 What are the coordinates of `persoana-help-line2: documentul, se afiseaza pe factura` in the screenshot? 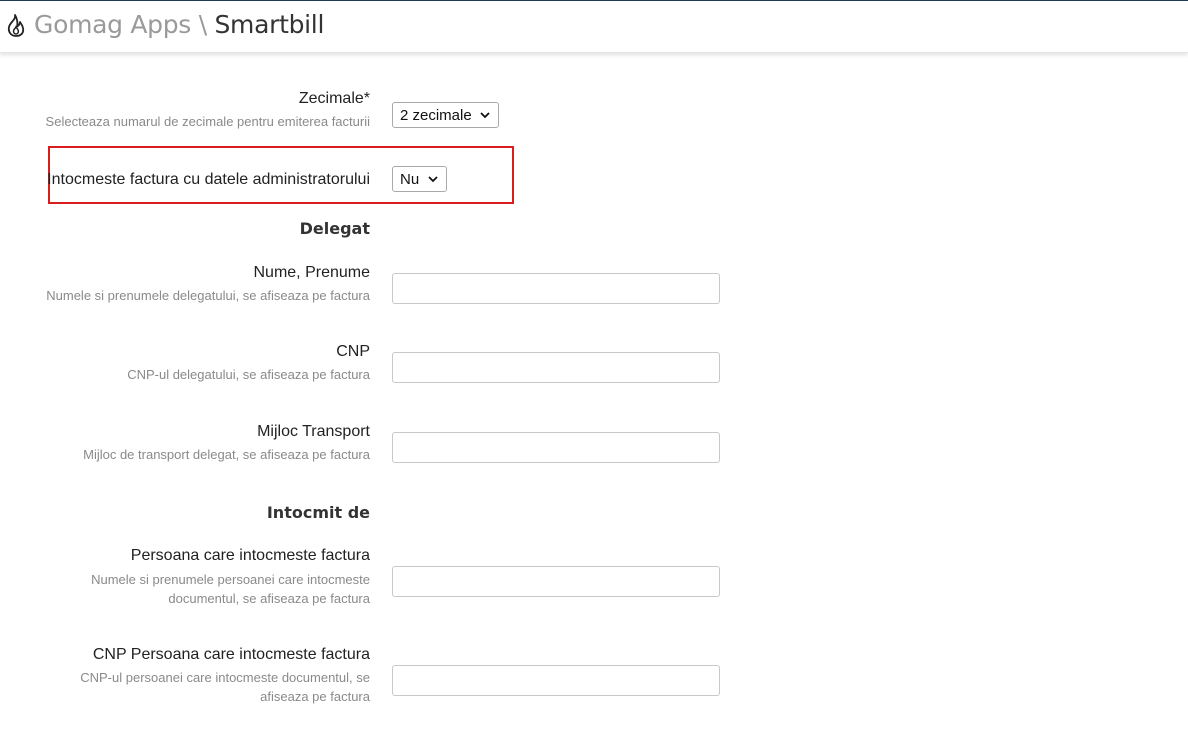 It's located at (269, 598).